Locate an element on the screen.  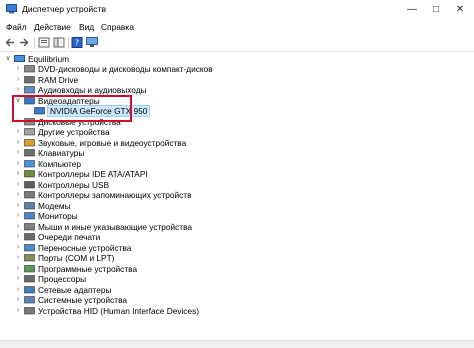
menu-file: Файл is located at coordinates (16, 27).